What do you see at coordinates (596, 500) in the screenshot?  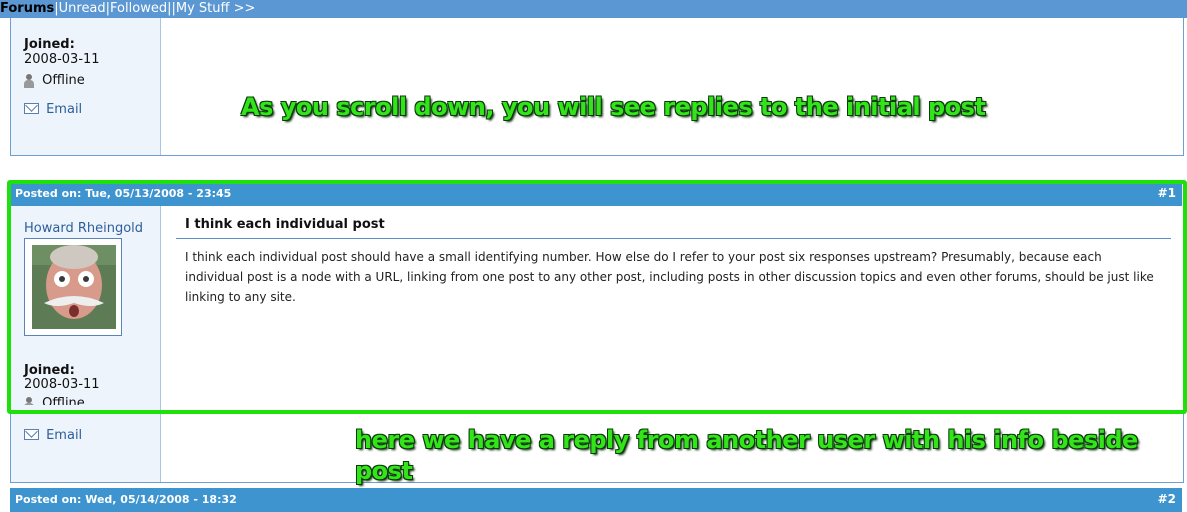 I see `post-header: Posted on: Wed, 05/14/2008 - 18:32 #2` at bounding box center [596, 500].